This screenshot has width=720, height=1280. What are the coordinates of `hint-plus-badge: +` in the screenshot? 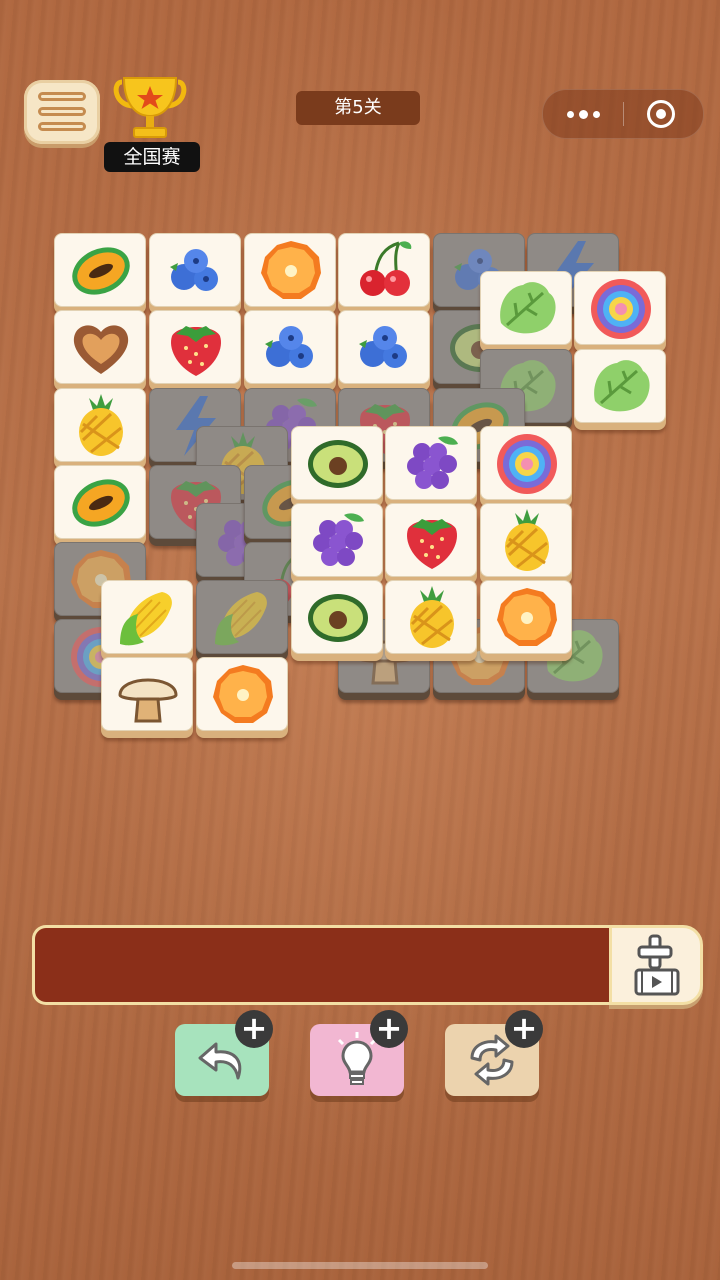 It's located at (389, 1029).